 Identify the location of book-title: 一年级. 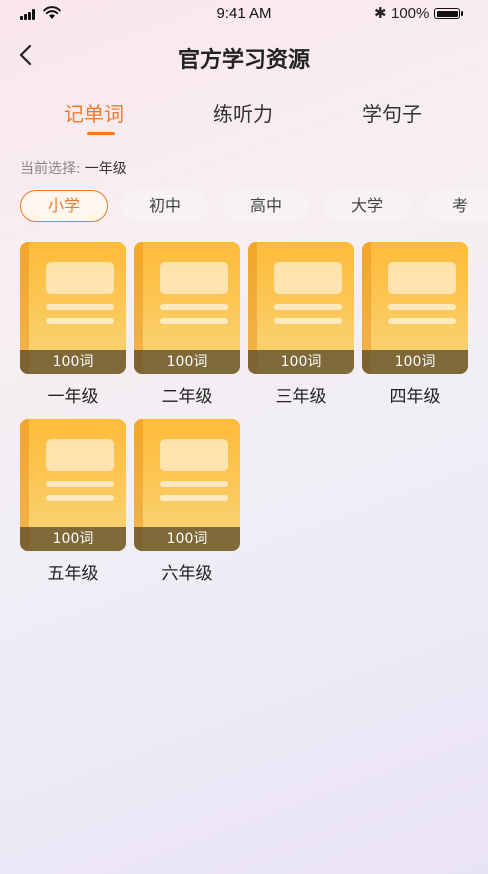
(73, 397).